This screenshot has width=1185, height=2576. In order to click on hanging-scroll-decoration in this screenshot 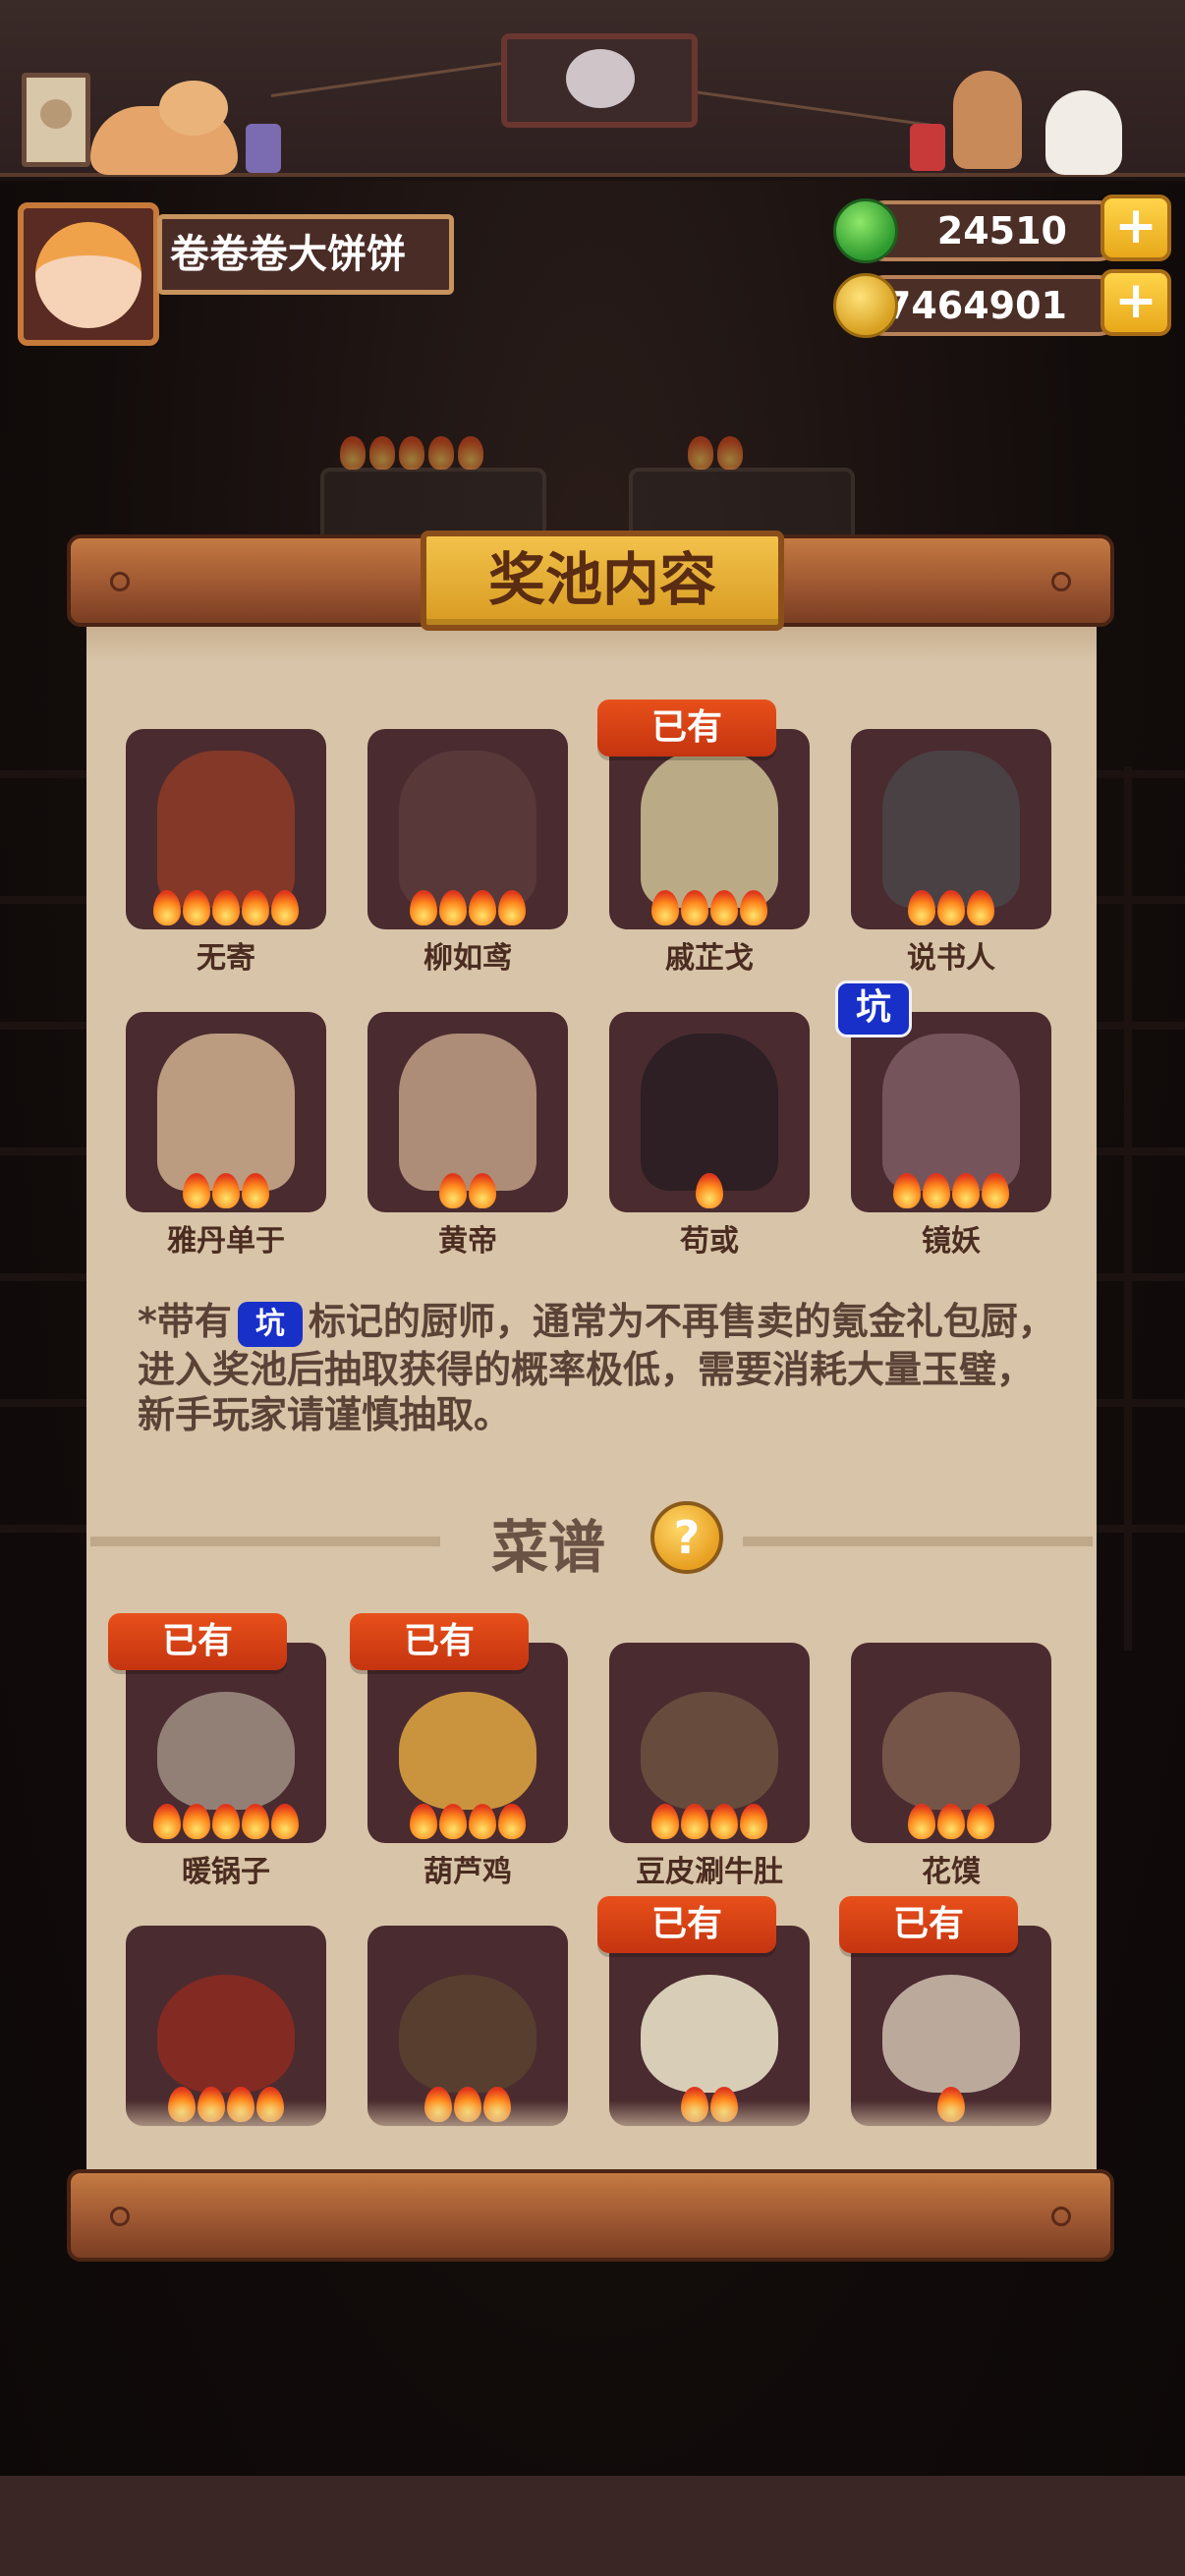, I will do `click(56, 120)`.